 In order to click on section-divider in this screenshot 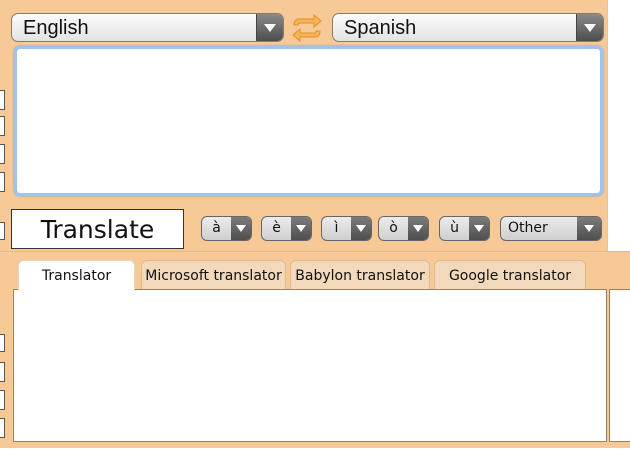, I will do `click(315, 251)`.